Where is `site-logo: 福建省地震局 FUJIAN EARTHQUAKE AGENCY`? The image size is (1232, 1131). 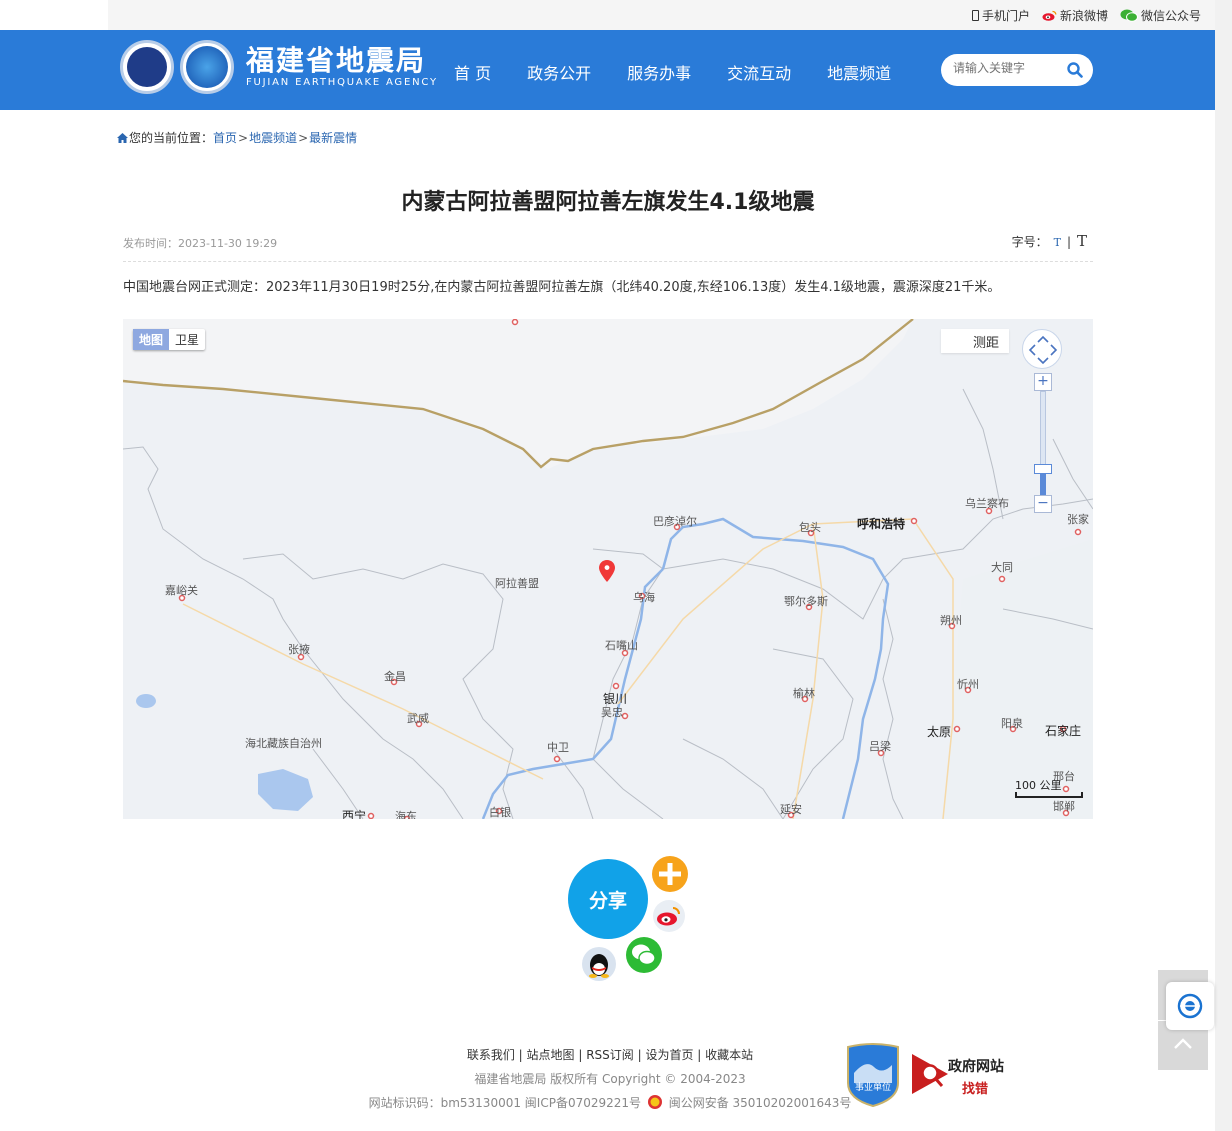
site-logo: 福建省地震局 FUJIAN EARTHQUAKE AGENCY is located at coordinates (279, 67).